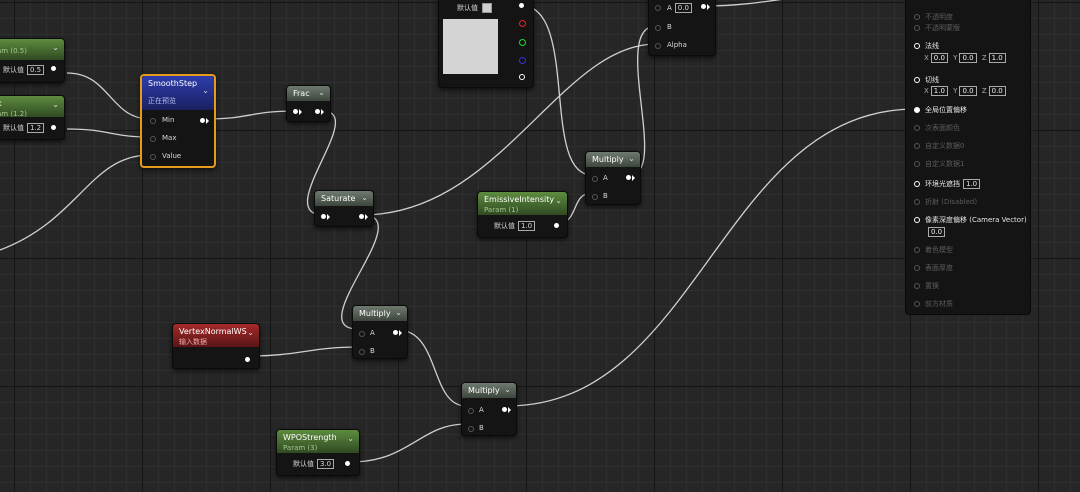 The height and width of the screenshot is (492, 1080). I want to click on emissive-intensity-node: EmissiveIntensity ⌄ Param (1) 默认值 1.0, so click(522, 214).